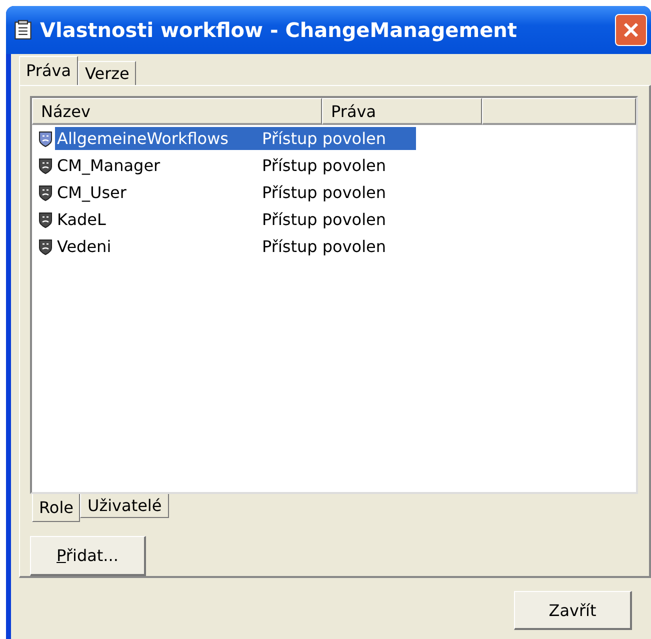 This screenshot has height=639, width=651. I want to click on column-header: Práva, so click(402, 111).